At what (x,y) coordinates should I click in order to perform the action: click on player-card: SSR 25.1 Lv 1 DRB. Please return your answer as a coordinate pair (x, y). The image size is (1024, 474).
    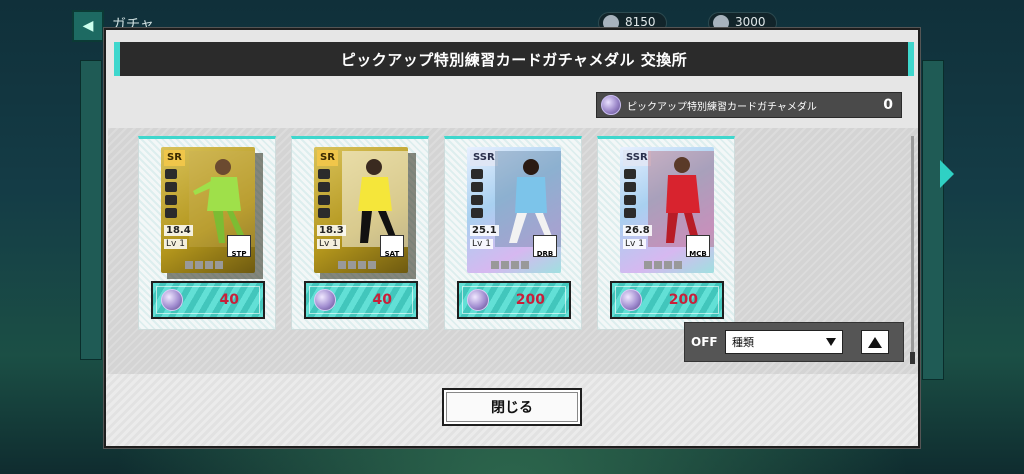
    Looking at the image, I should click on (514, 210).